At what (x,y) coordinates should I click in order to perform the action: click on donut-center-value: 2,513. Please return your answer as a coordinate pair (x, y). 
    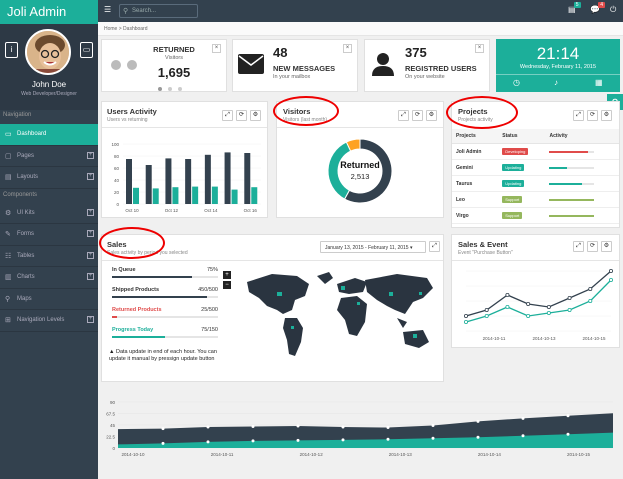
    Looking at the image, I should click on (360, 176).